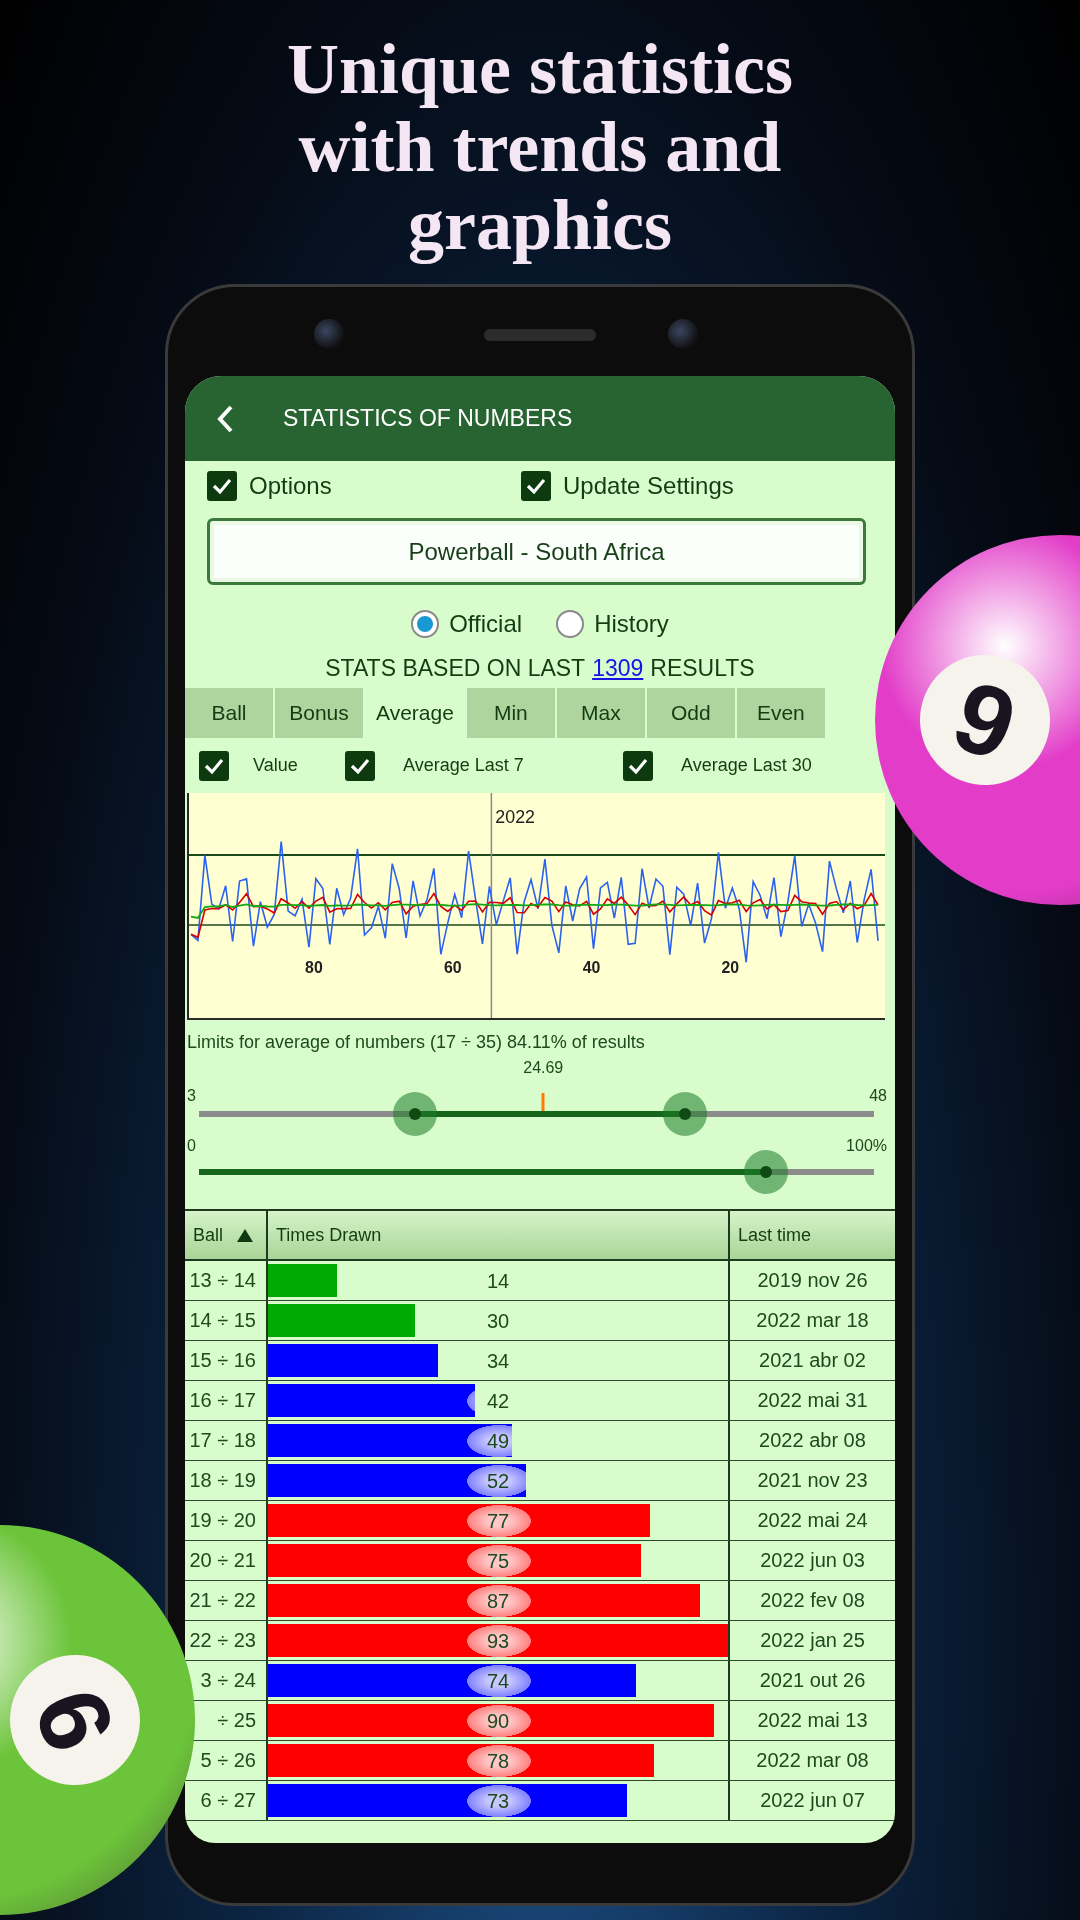 The height and width of the screenshot is (1920, 1080). What do you see at coordinates (812, 1520) in the screenshot?
I see `last-drawn-date: 2022 mai 24` at bounding box center [812, 1520].